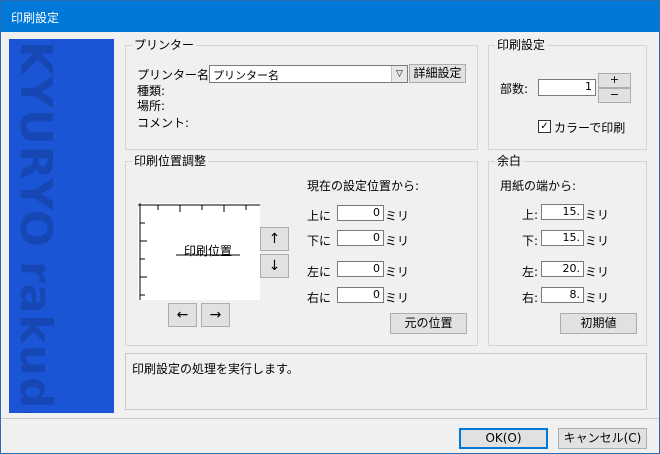 The height and width of the screenshot is (454, 660). Describe the element at coordinates (567, 87) in the screenshot. I see `copies-input: 1` at that location.